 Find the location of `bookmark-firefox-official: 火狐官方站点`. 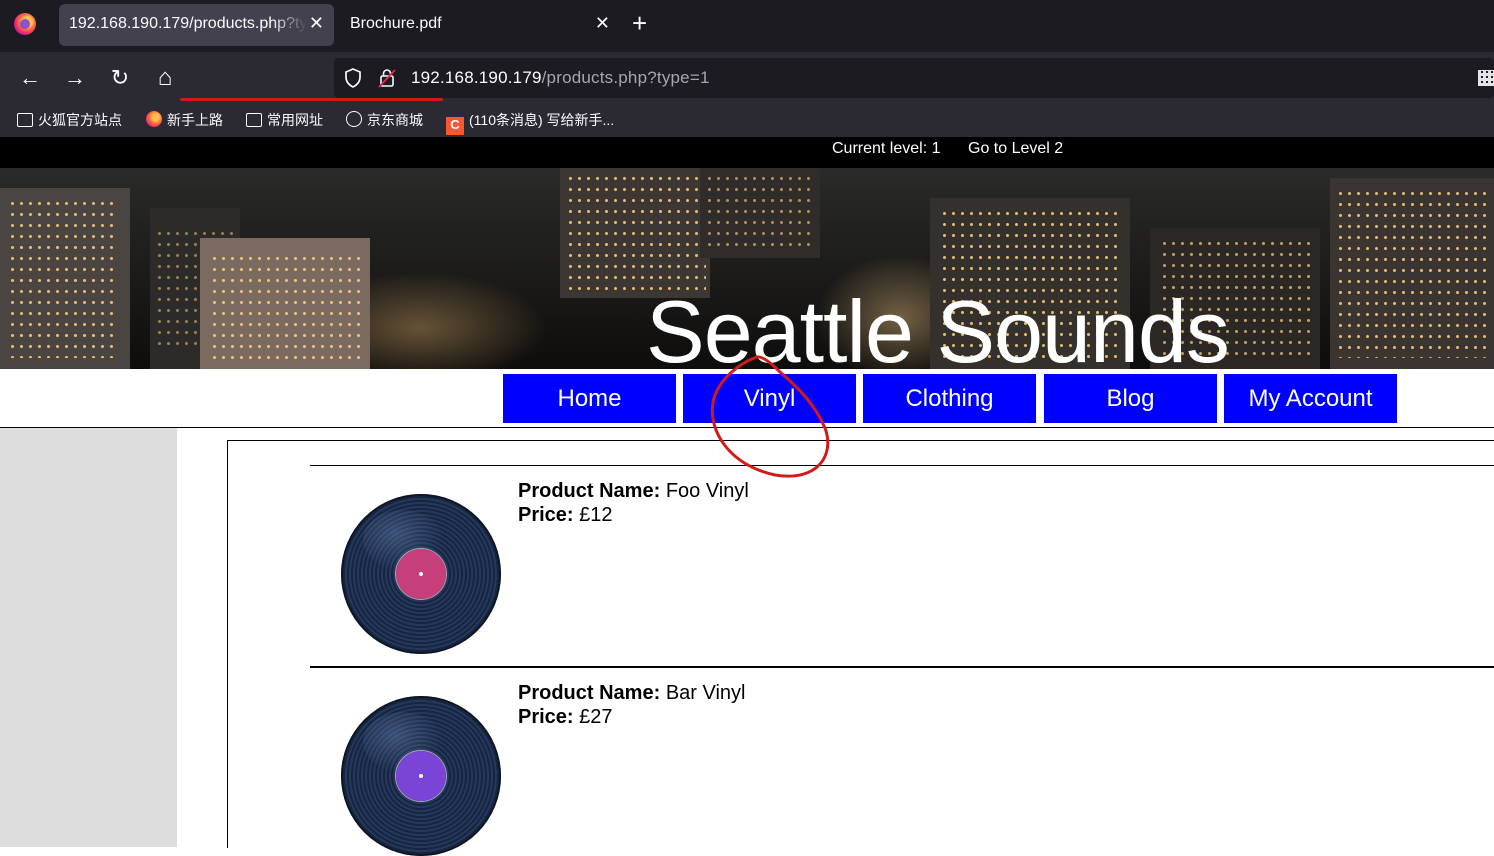

bookmark-firefox-official: 火狐官方站点 is located at coordinates (69, 120).